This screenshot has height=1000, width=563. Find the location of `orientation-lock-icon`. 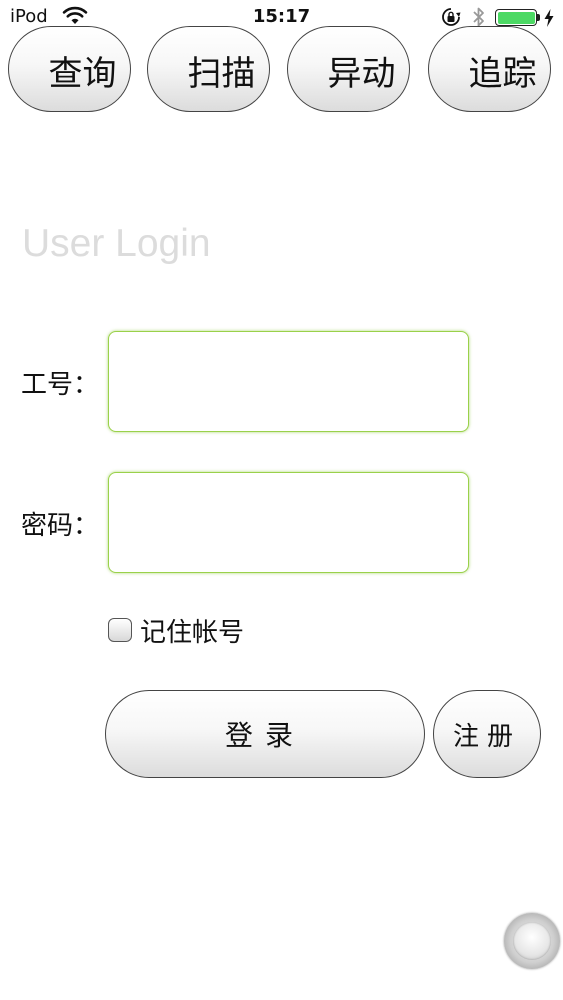

orientation-lock-icon is located at coordinates (451, 17).